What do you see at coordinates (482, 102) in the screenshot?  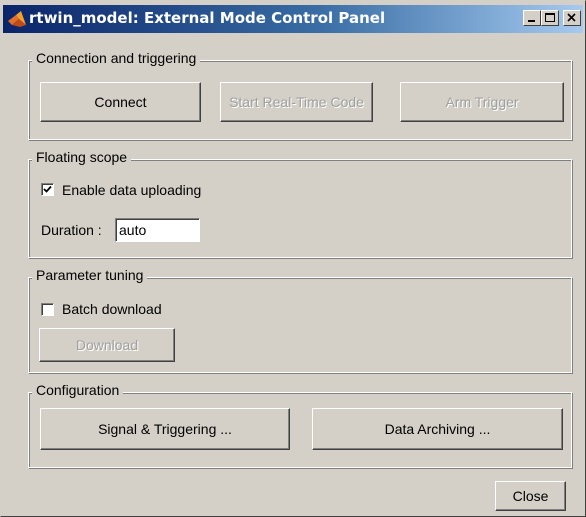 I see `arm-trigger-button: Arm Trigger` at bounding box center [482, 102].